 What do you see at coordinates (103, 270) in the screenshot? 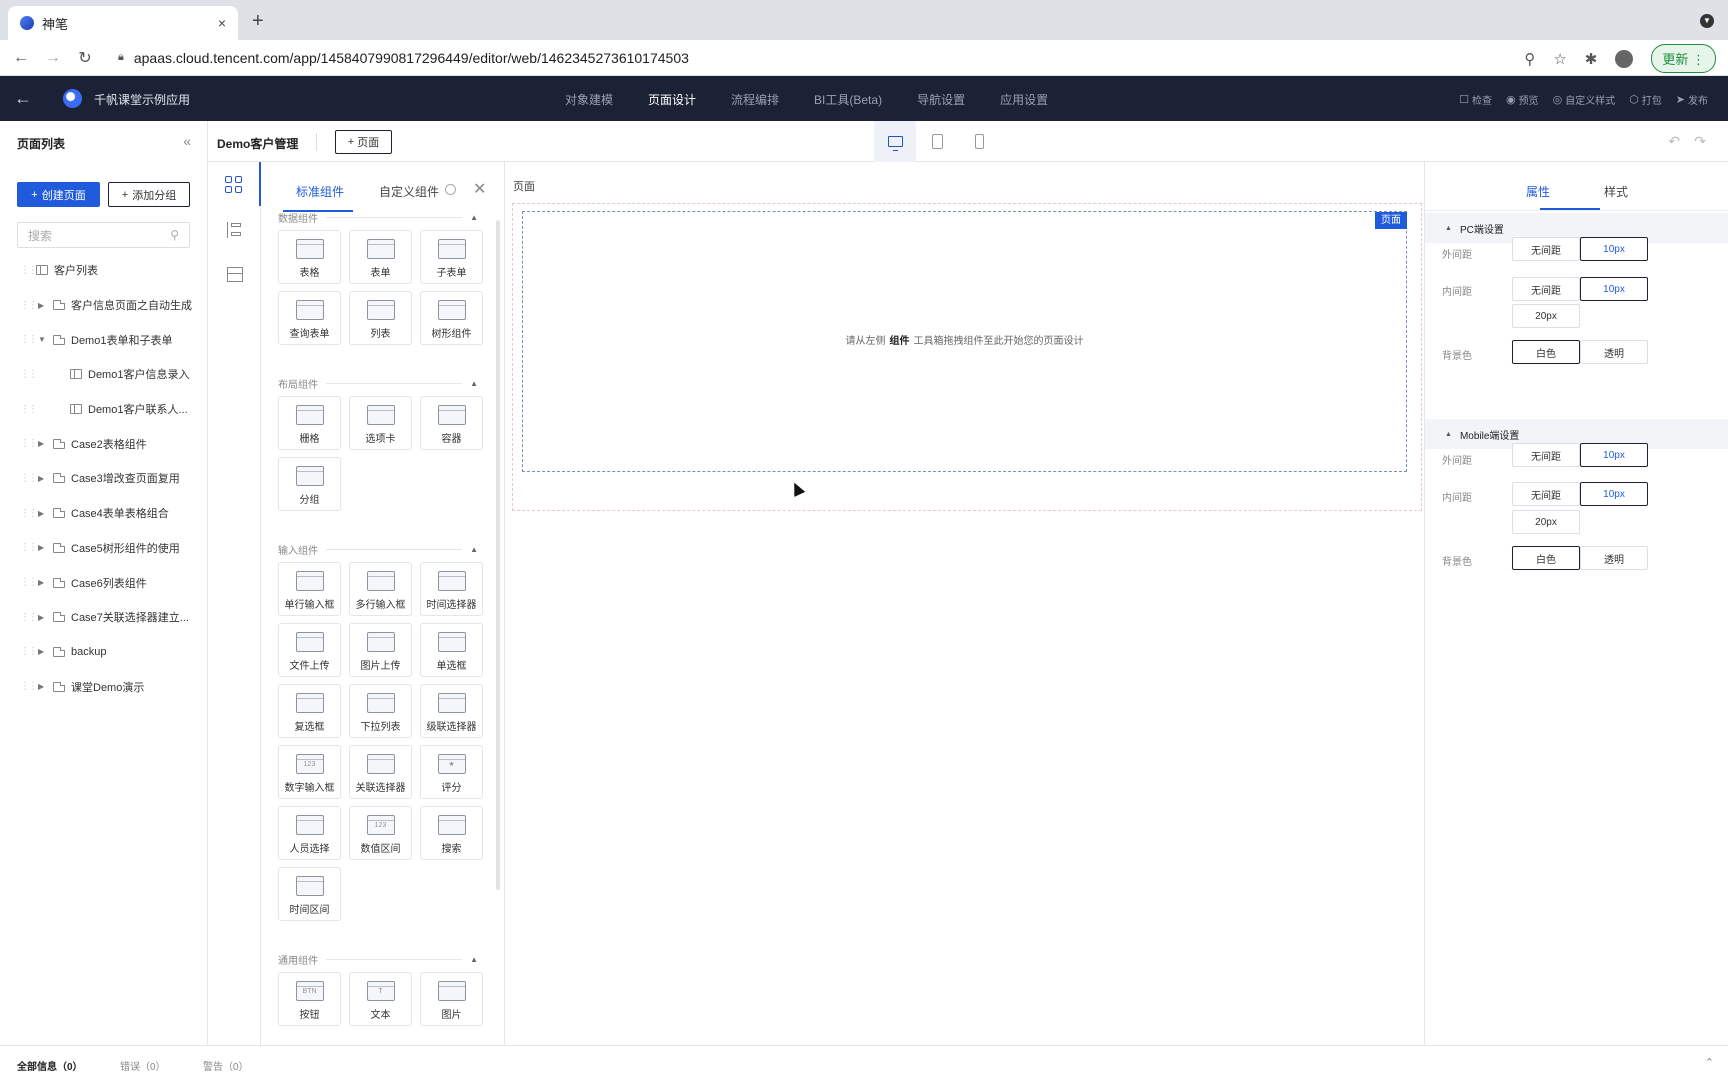
I see `page-tree-item: ⋮⋮ 客户列表` at bounding box center [103, 270].